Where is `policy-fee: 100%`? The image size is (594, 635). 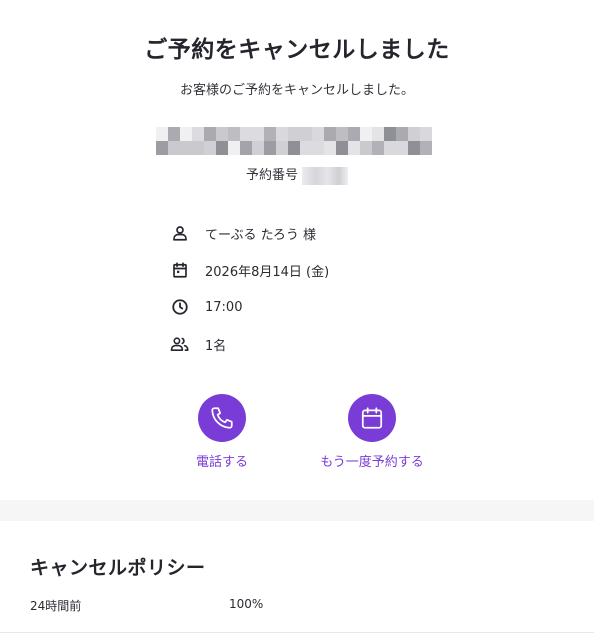 policy-fee: 100% is located at coordinates (246, 604).